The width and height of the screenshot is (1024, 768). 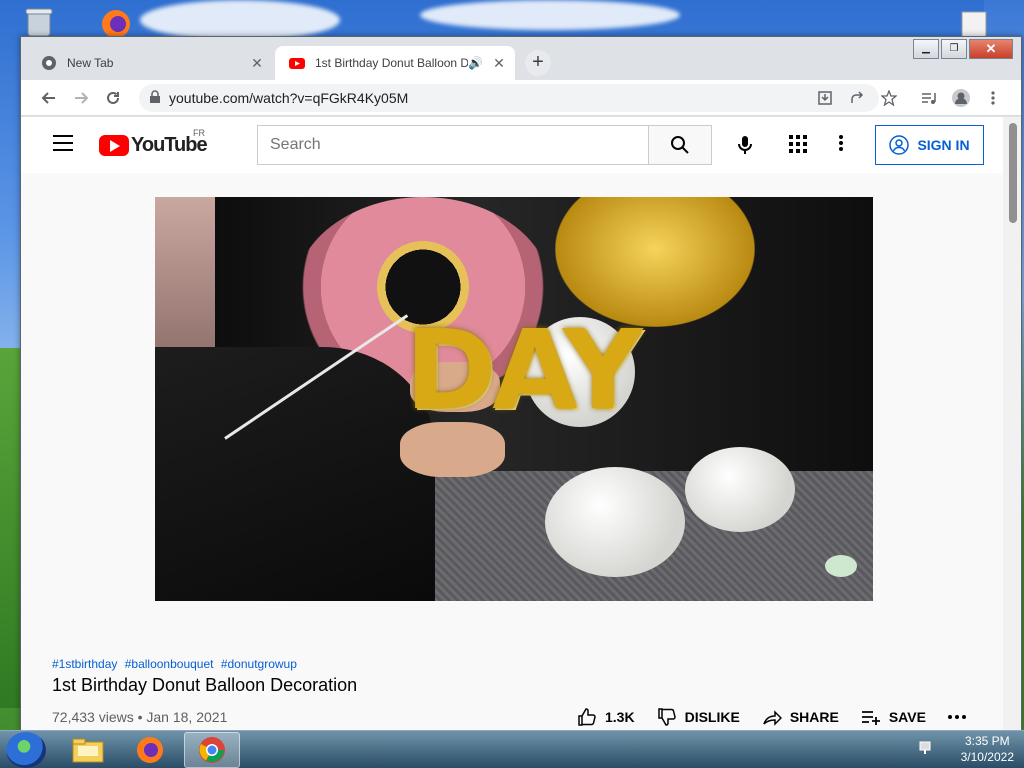 I want to click on tab-title: 1st Birthday Donut Balloon D, so click(x=392, y=63).